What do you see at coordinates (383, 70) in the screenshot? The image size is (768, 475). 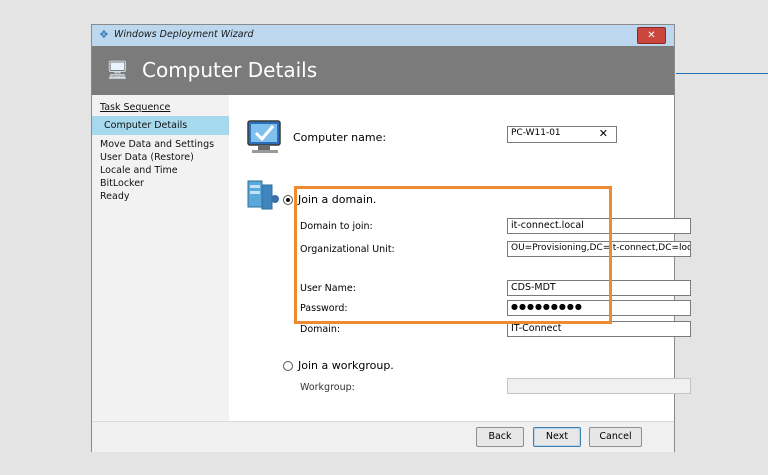 I see `page-header: 🖥 Computer Details` at bounding box center [383, 70].